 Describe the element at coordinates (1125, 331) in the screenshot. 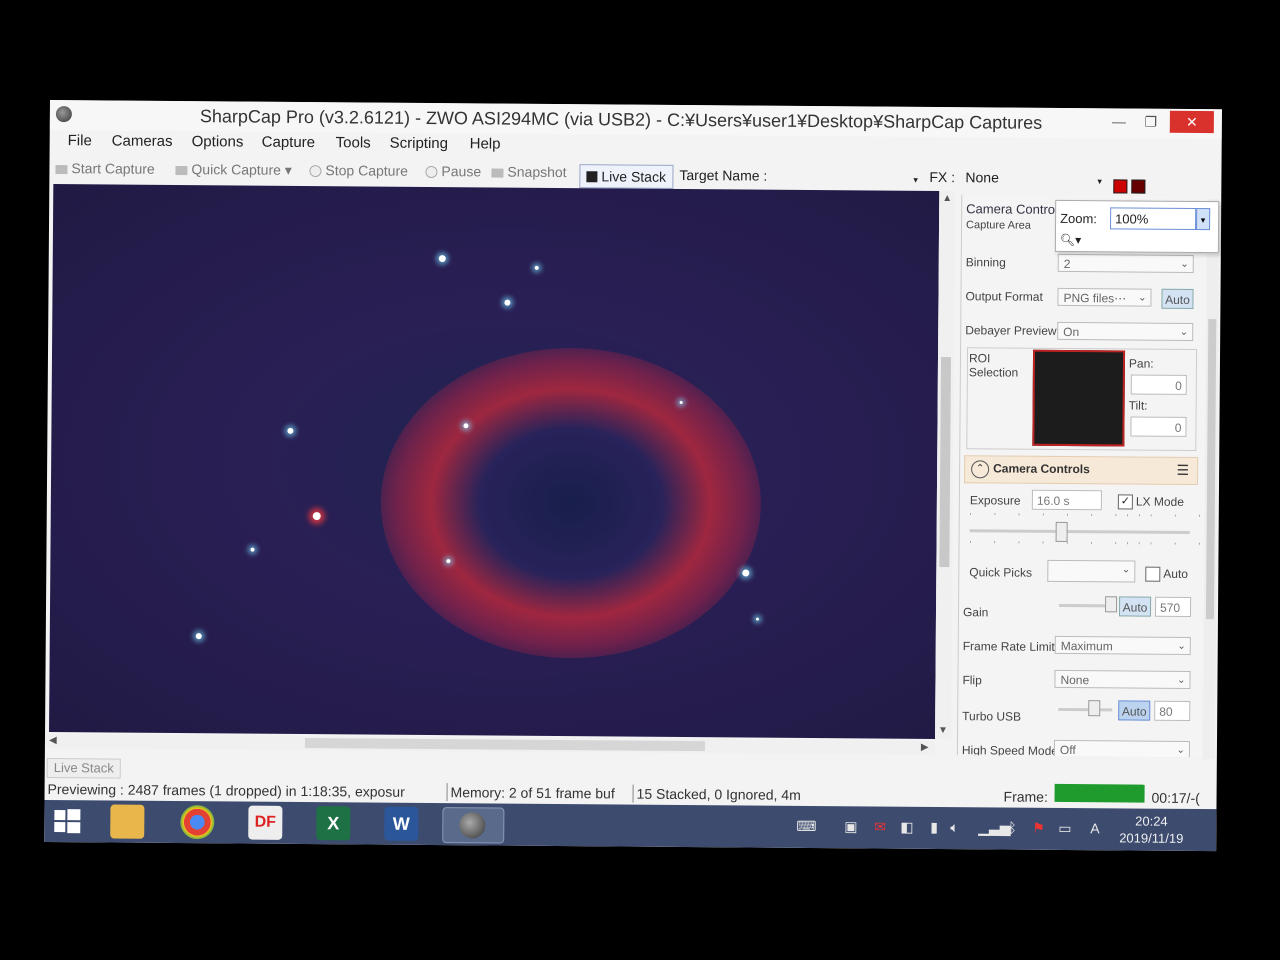

I see `debayer-preview-select: On ⌄` at that location.